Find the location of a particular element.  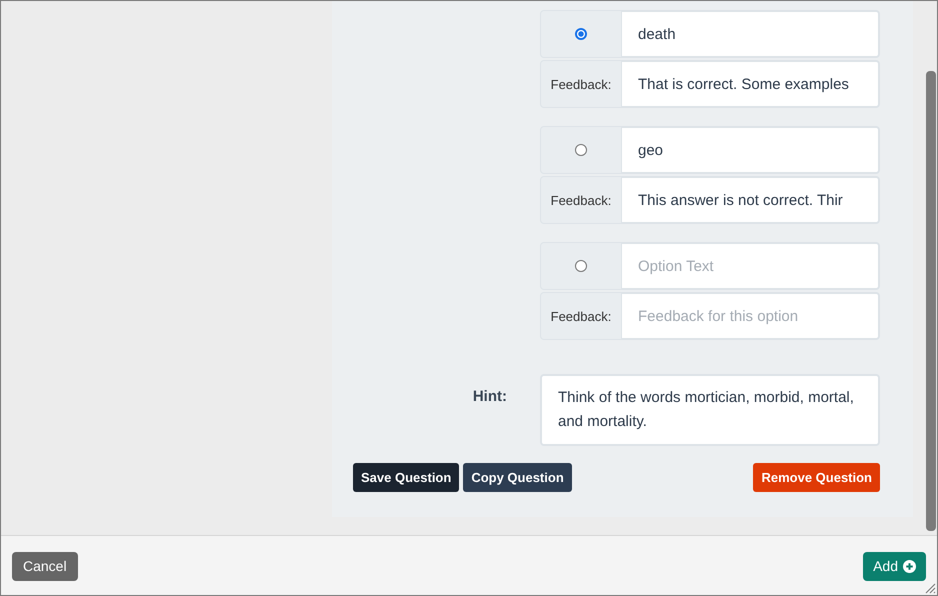

option-text-field: Option Text is located at coordinates (751, 266).